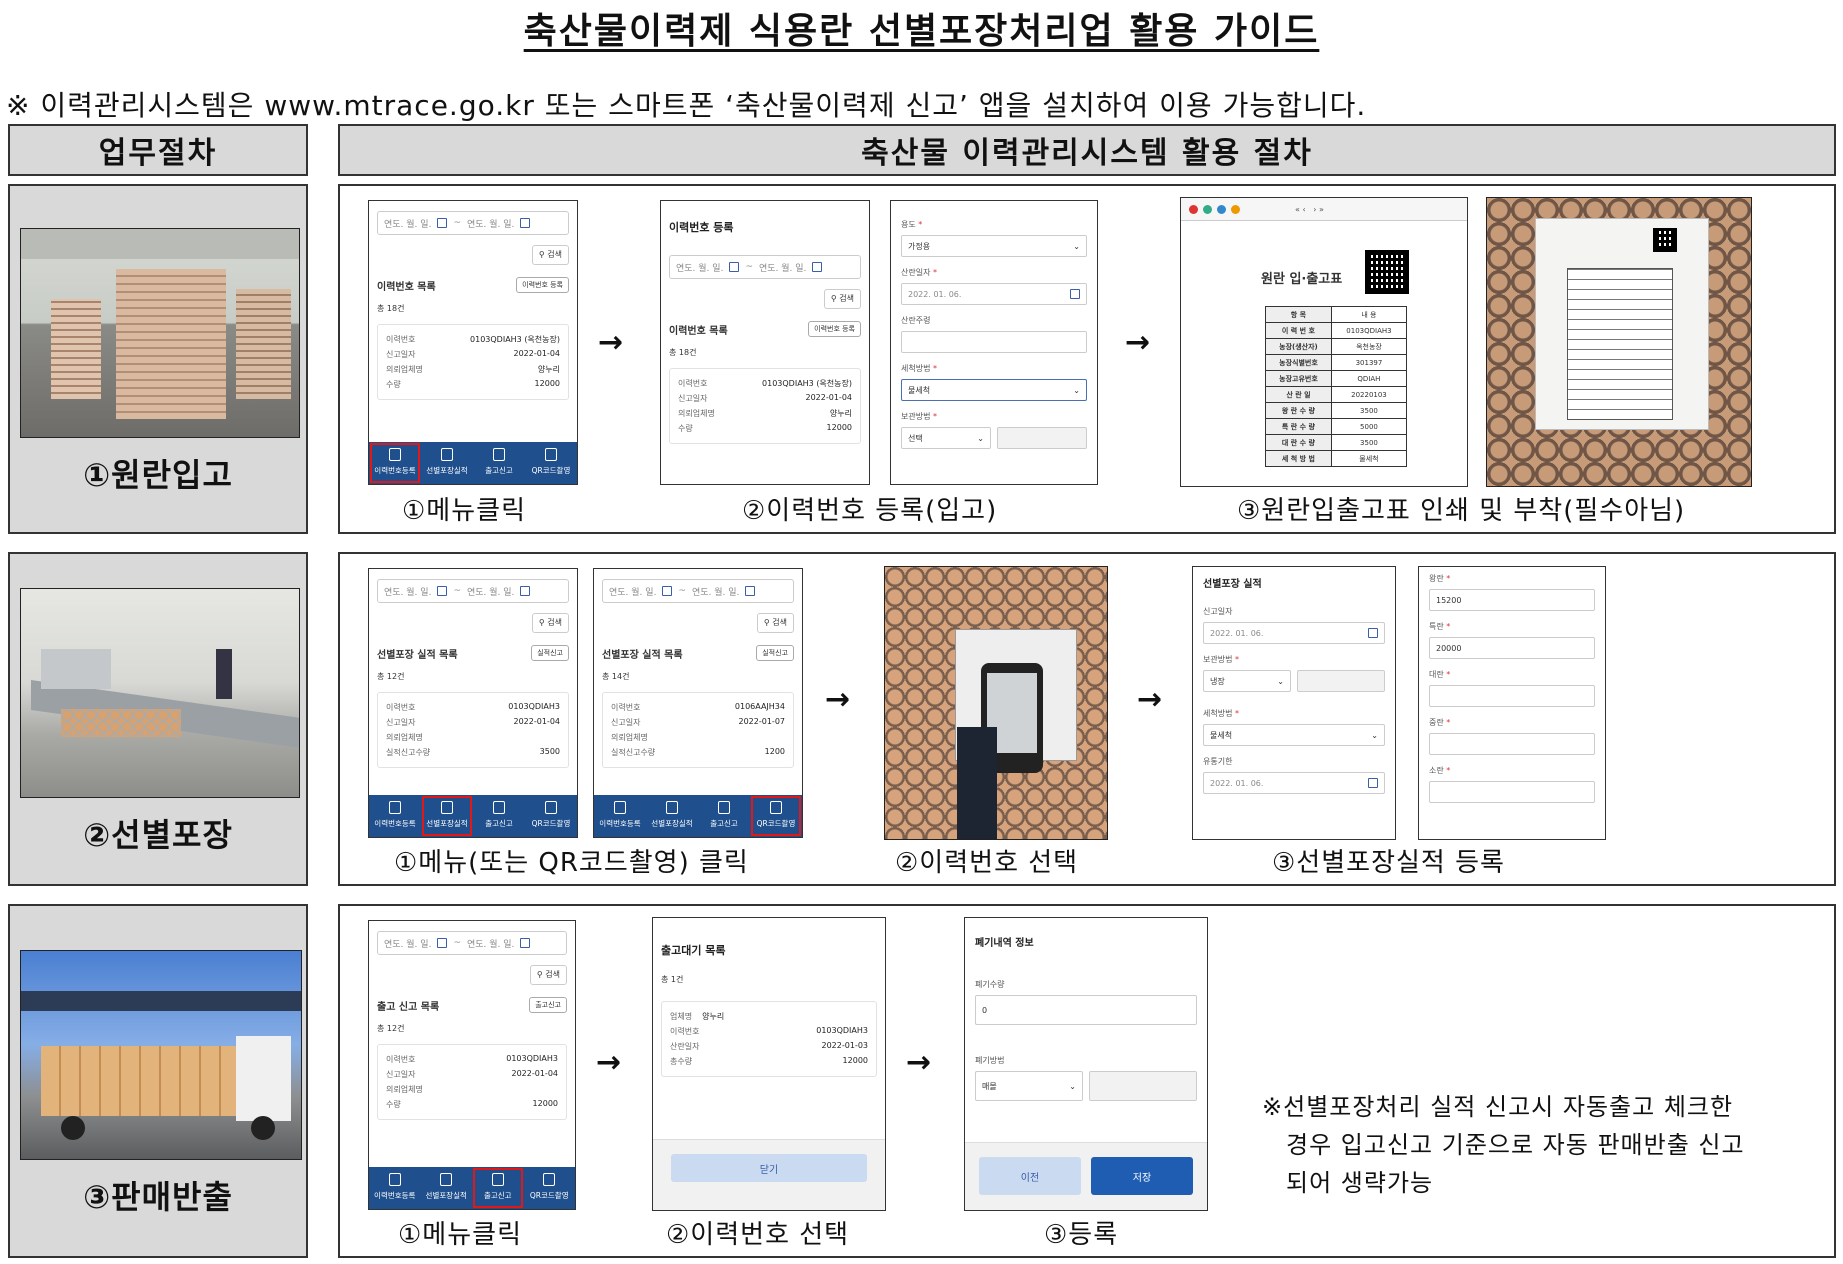  I want to click on prev-button: 이전, so click(1030, 1176).